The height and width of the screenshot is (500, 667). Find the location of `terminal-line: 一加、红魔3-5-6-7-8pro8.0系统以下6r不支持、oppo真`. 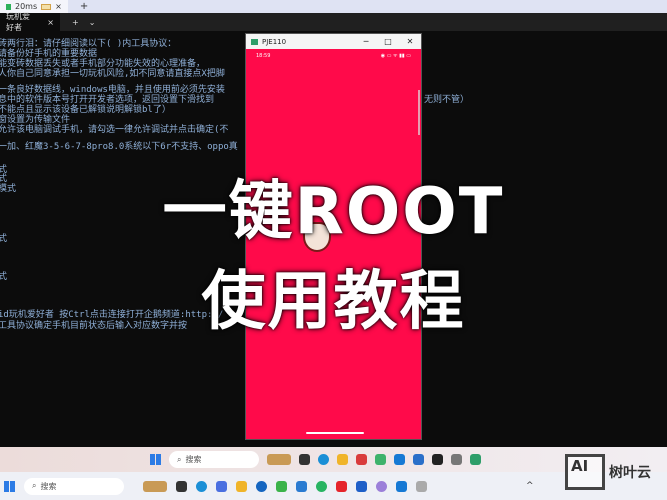

terminal-line: 一加、红魔3-5-6-7-8pro8.0系统以下6r不支持、oppo真 is located at coordinates (119, 147).